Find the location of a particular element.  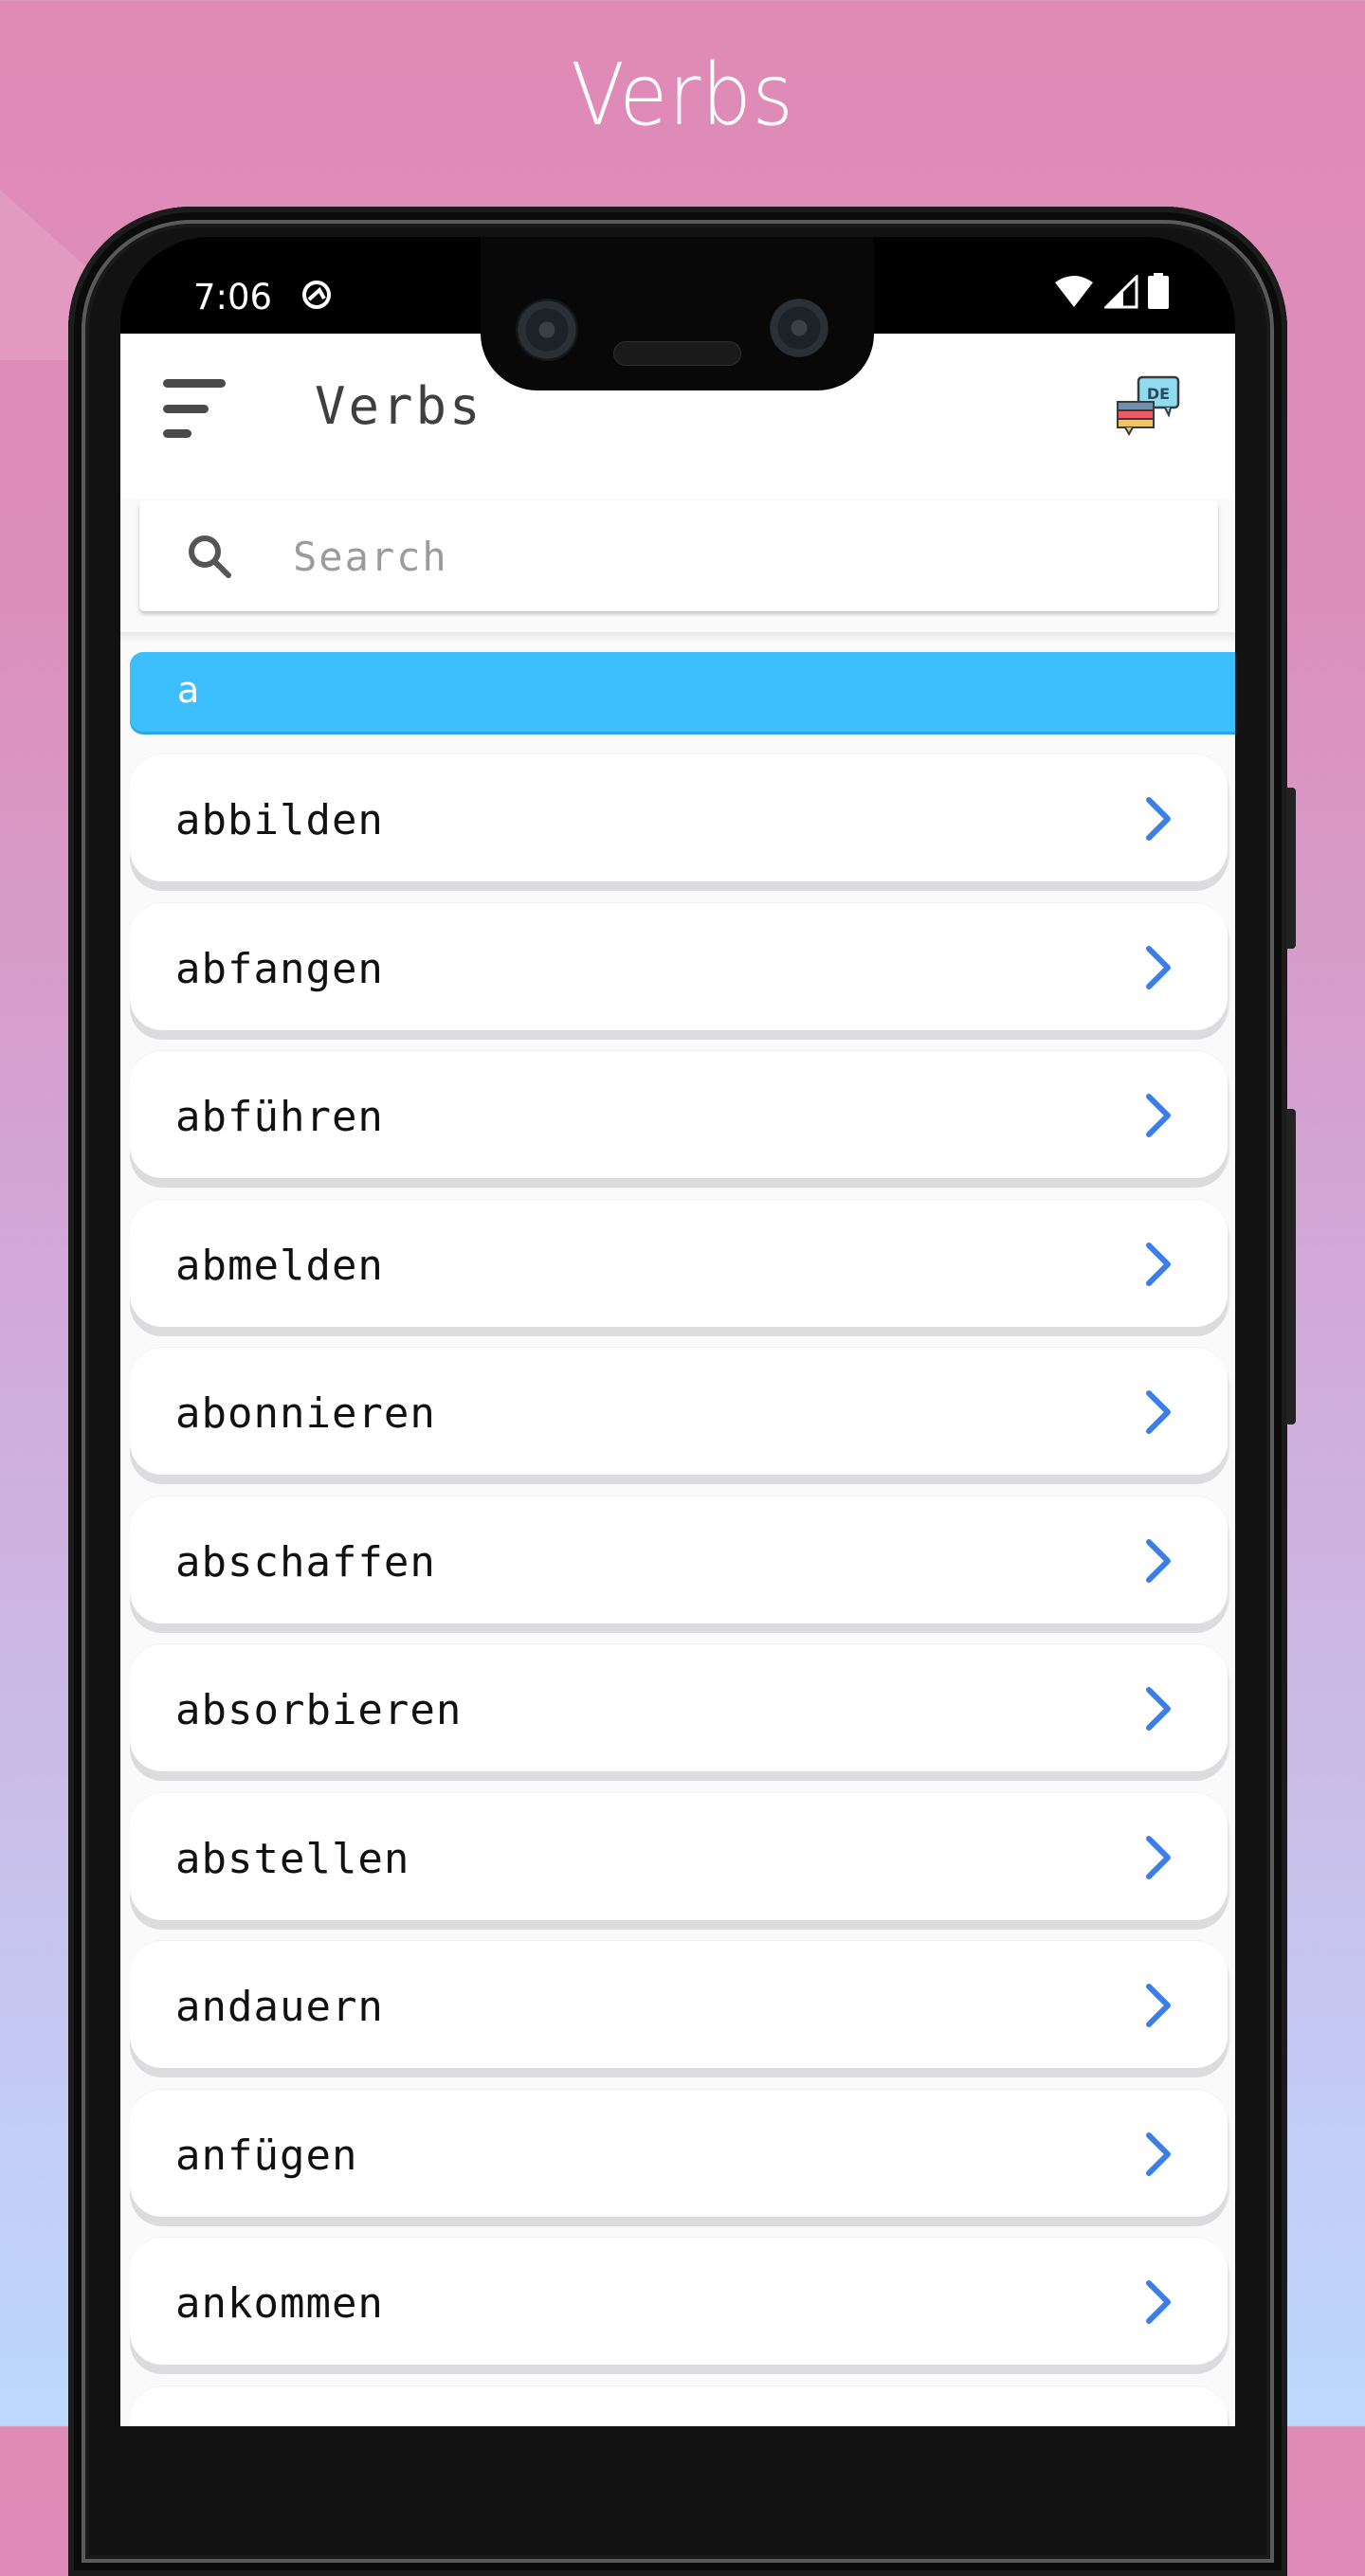

section-letter: a is located at coordinates (188, 690).